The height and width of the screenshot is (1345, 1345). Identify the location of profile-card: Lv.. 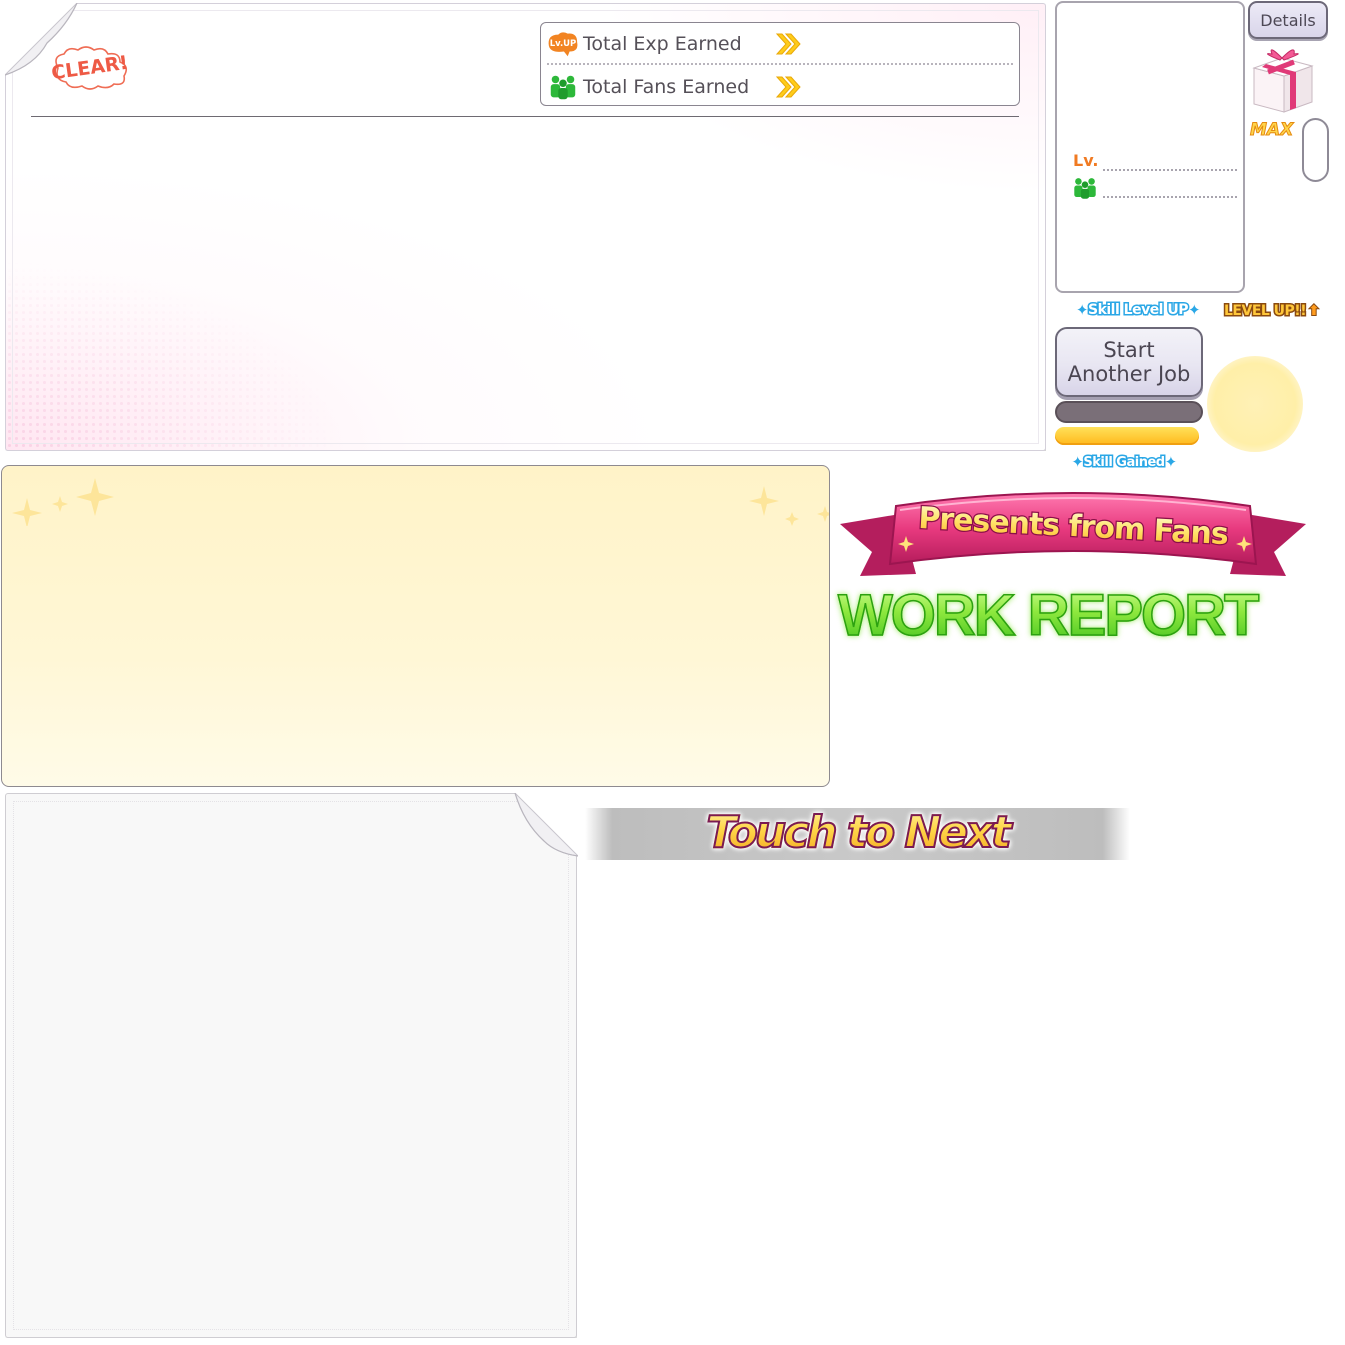
(1150, 147).